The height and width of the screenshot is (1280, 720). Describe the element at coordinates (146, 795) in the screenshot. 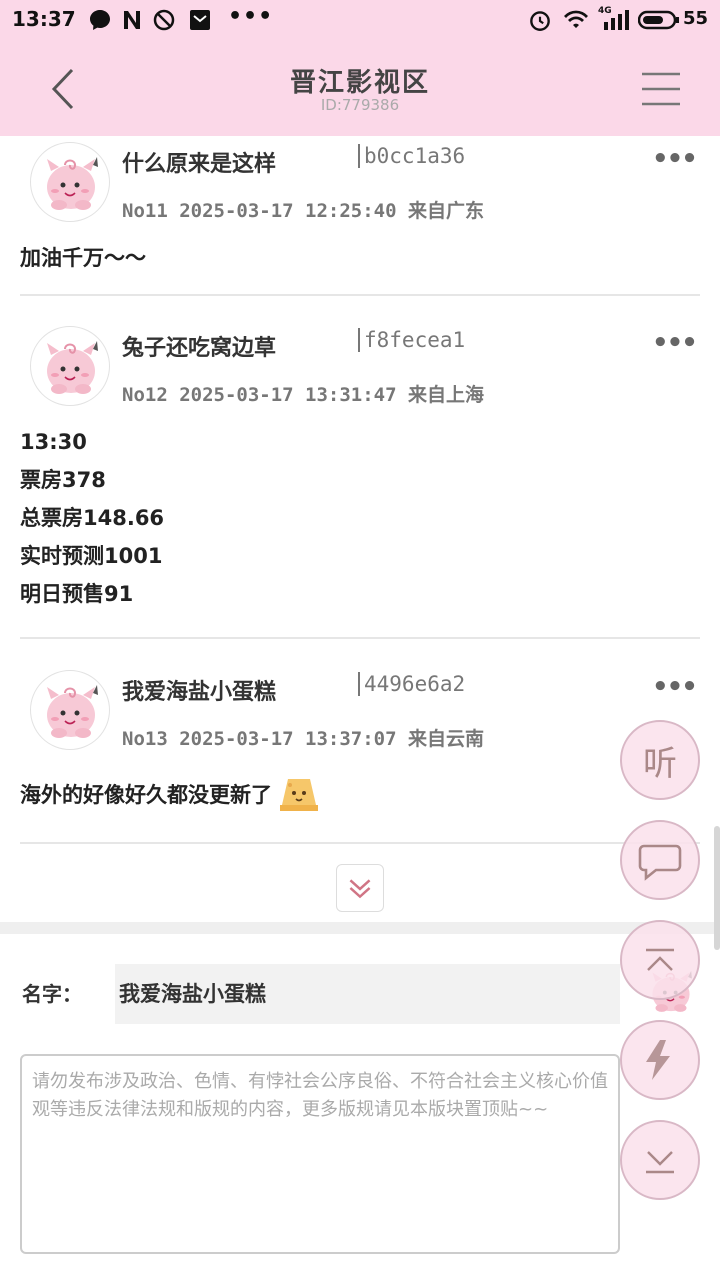

I see `post-line: 海外的好像好久都没更新了` at that location.